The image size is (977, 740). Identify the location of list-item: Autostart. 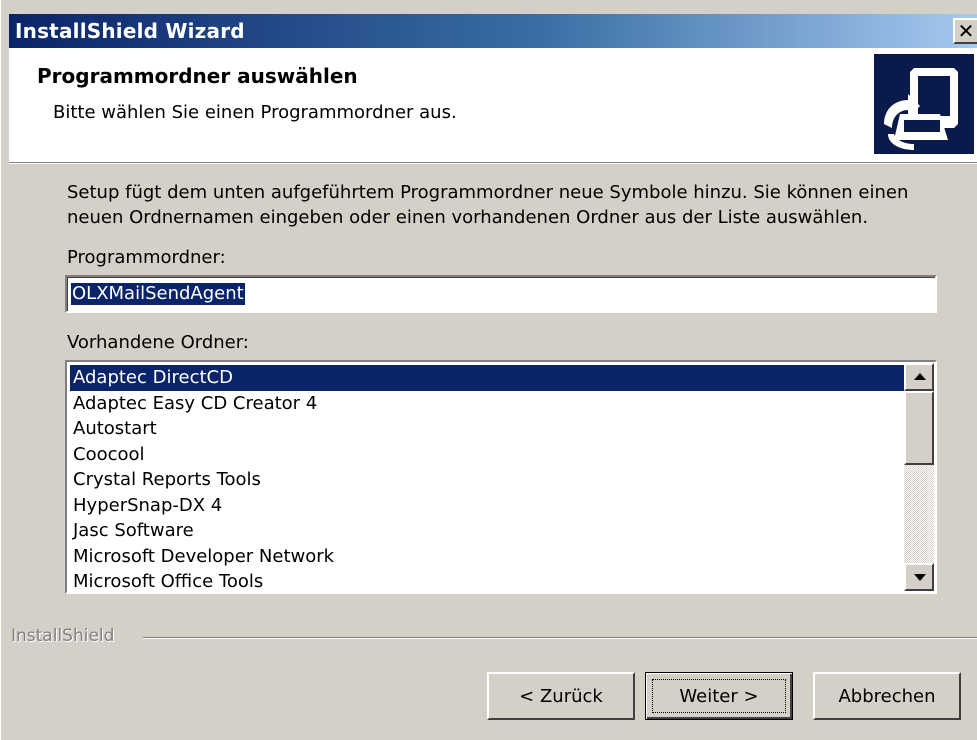
(487, 429).